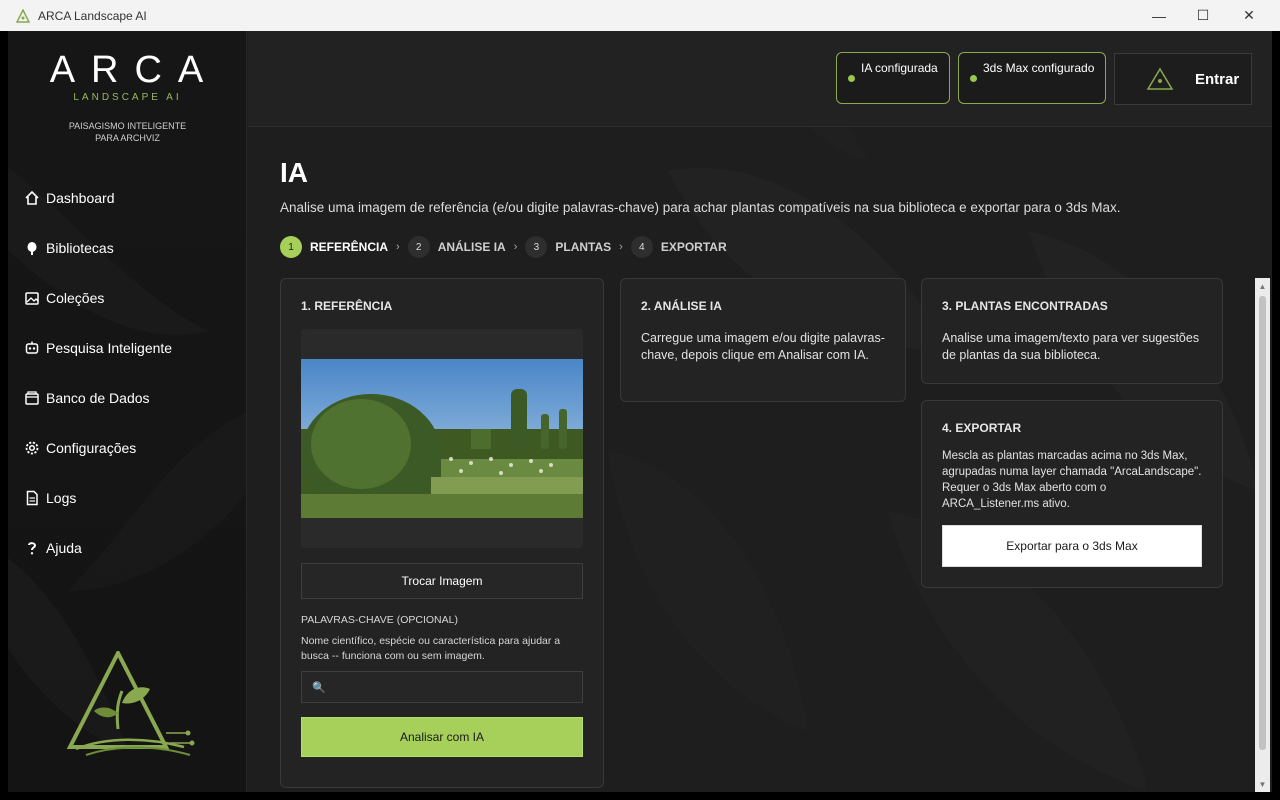 The height and width of the screenshot is (800, 1280). I want to click on brand-subtitle: LANDSCAPE AI, so click(127, 97).